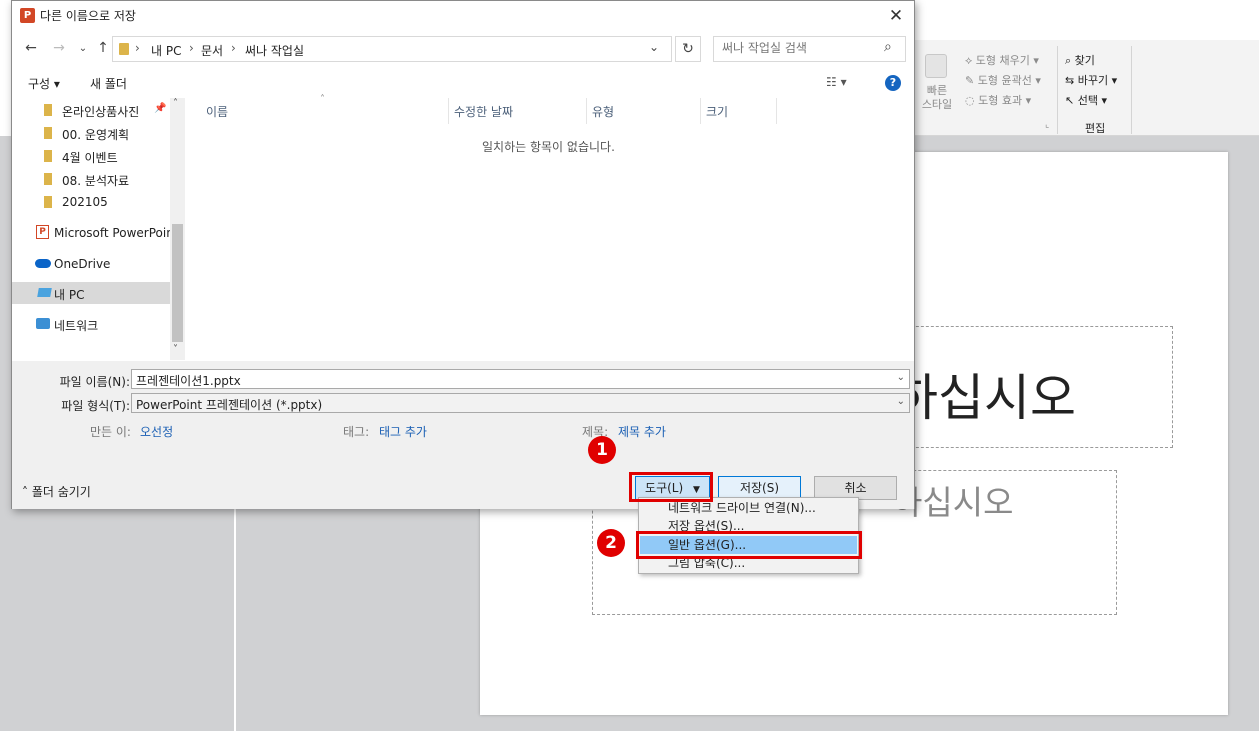 This screenshot has width=1259, height=731. Describe the element at coordinates (671, 487) in the screenshot. I see `tools-button-highlight` at that location.